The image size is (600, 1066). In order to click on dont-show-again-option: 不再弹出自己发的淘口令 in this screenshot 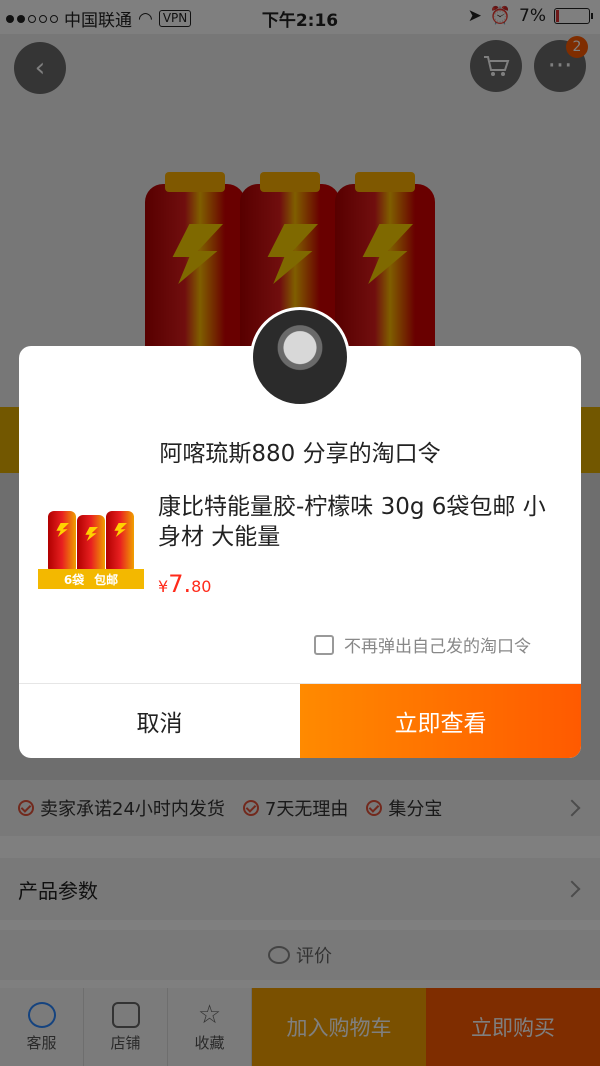, I will do `click(422, 644)`.